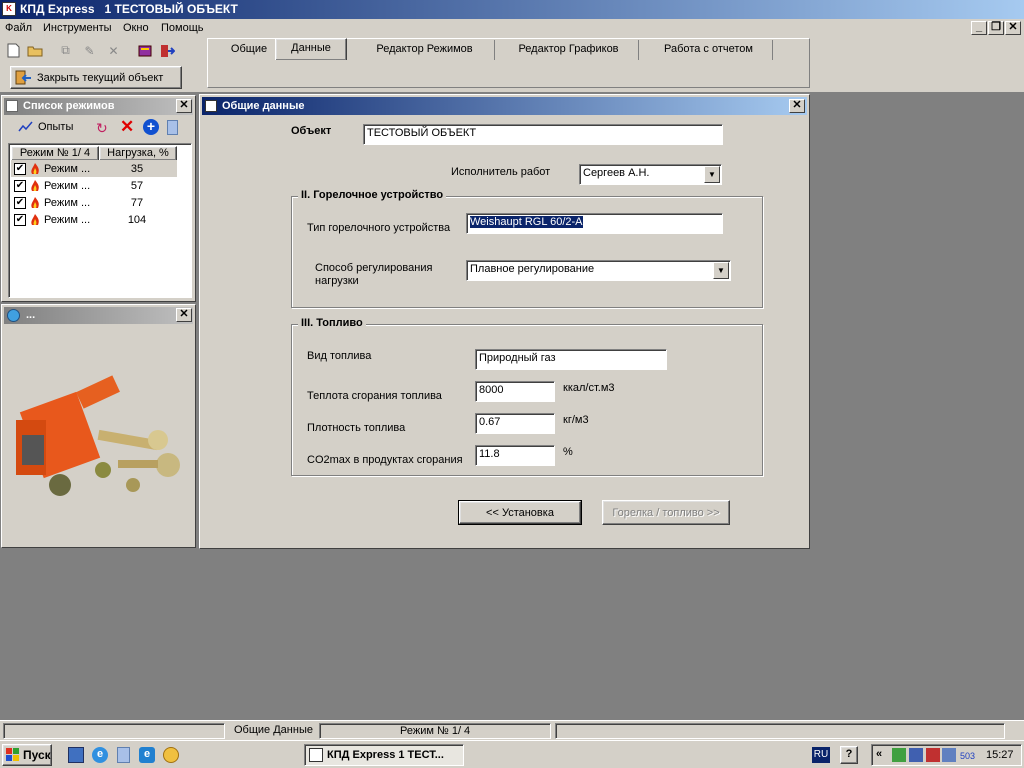  I want to click on list-item: ✔ Режим ... 77, so click(94, 202).